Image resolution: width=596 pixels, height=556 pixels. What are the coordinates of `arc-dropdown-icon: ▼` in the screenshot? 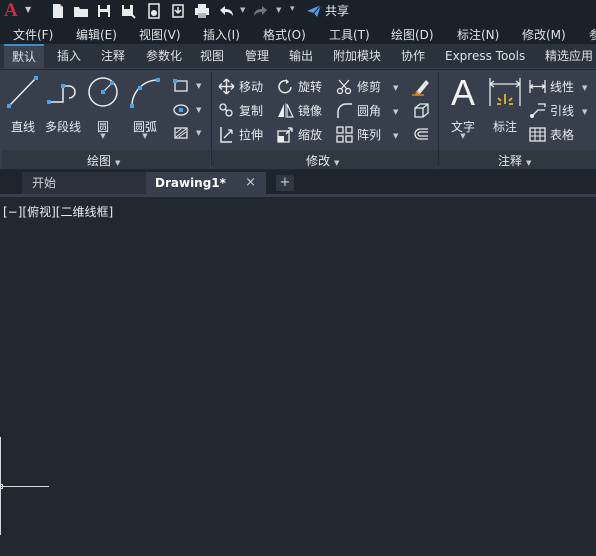 It's located at (145, 136).